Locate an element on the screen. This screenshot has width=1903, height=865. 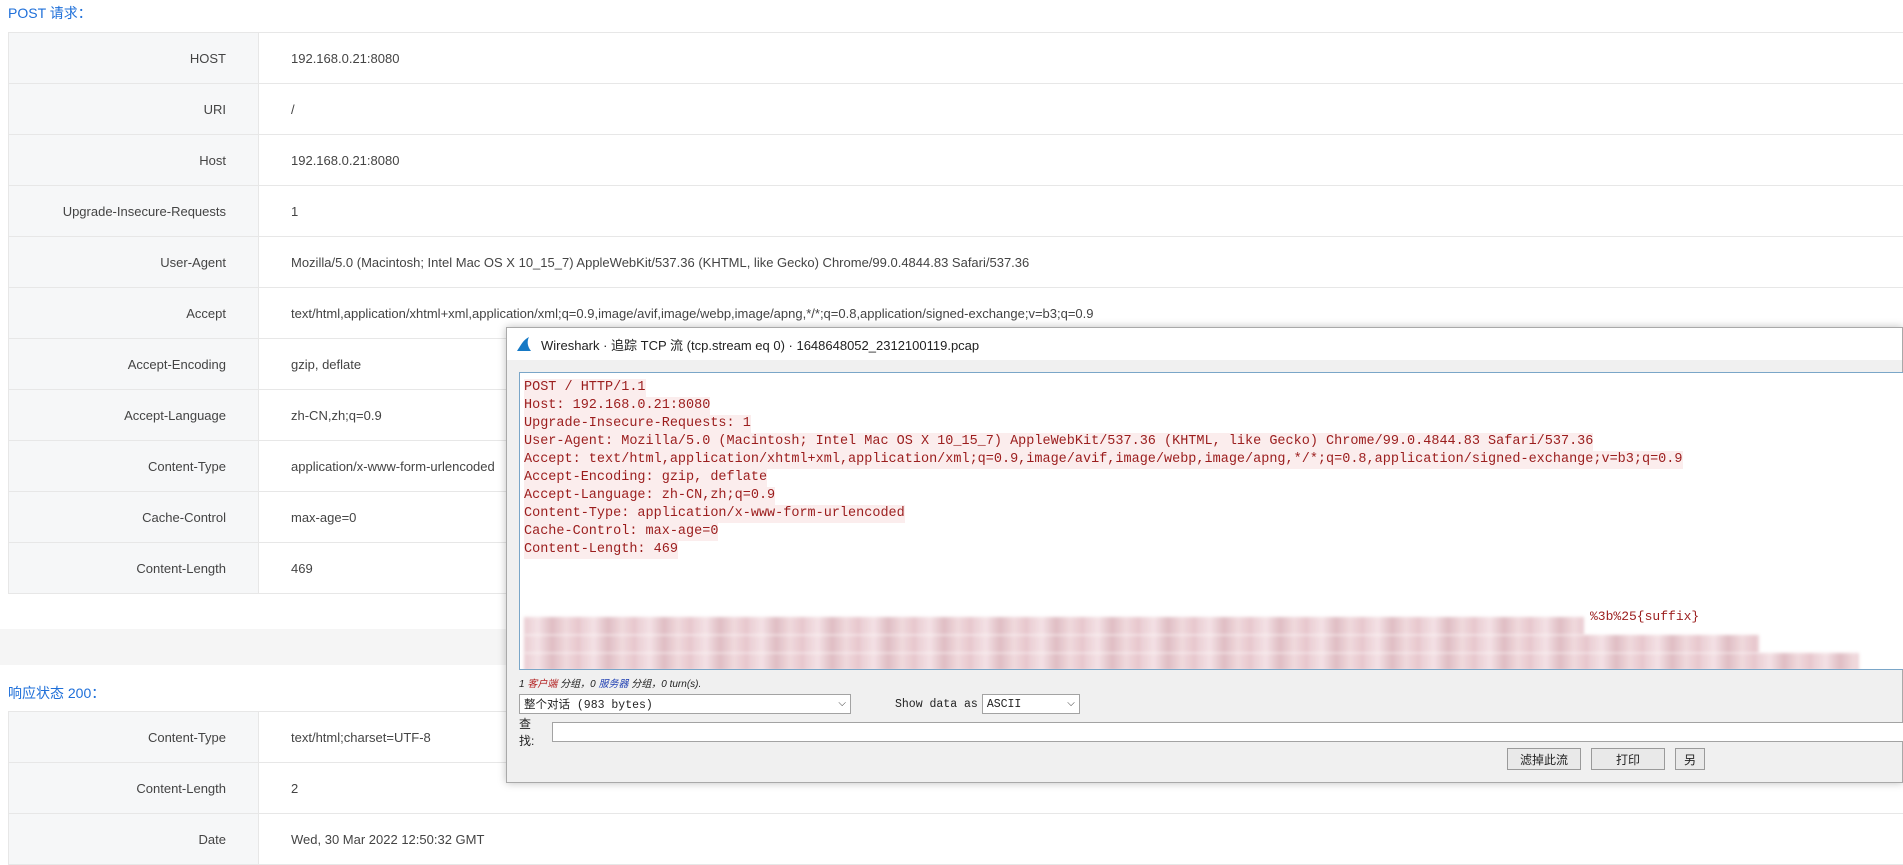
stream-line: Content-Length: 469 is located at coordinates (601, 550).